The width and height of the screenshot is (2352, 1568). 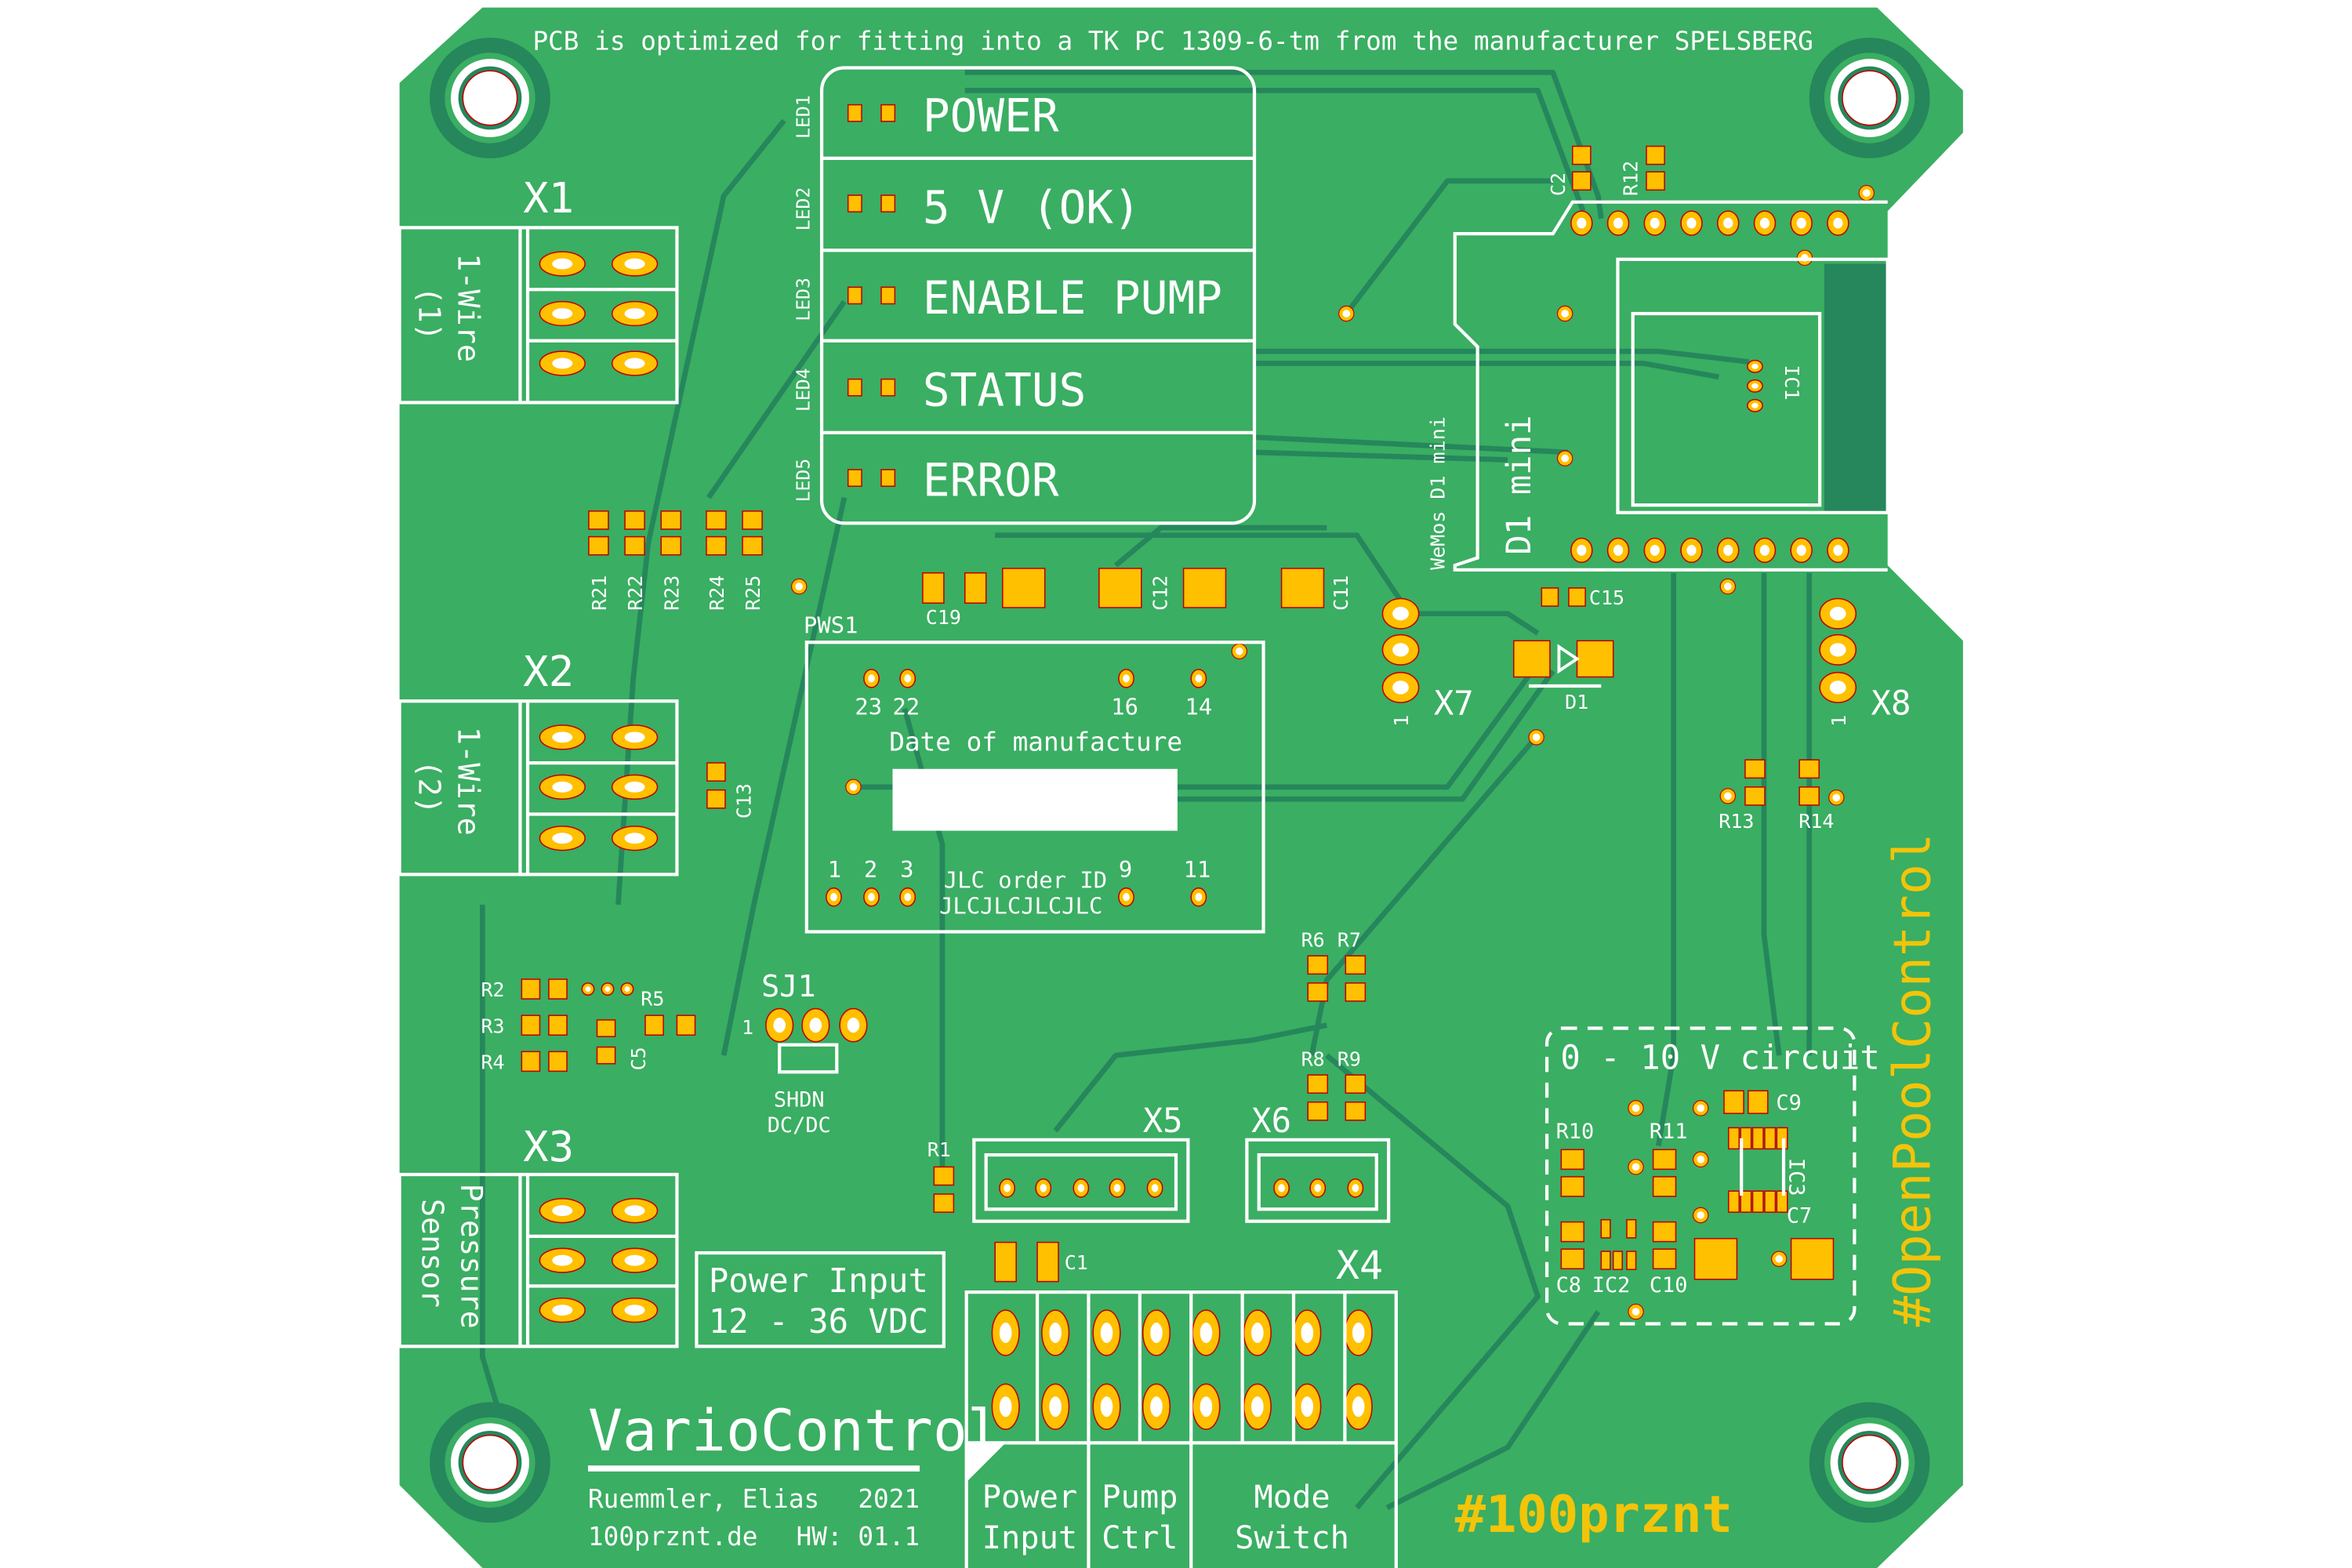 What do you see at coordinates (788, 986) in the screenshot?
I see `sj1-ref: SJ1` at bounding box center [788, 986].